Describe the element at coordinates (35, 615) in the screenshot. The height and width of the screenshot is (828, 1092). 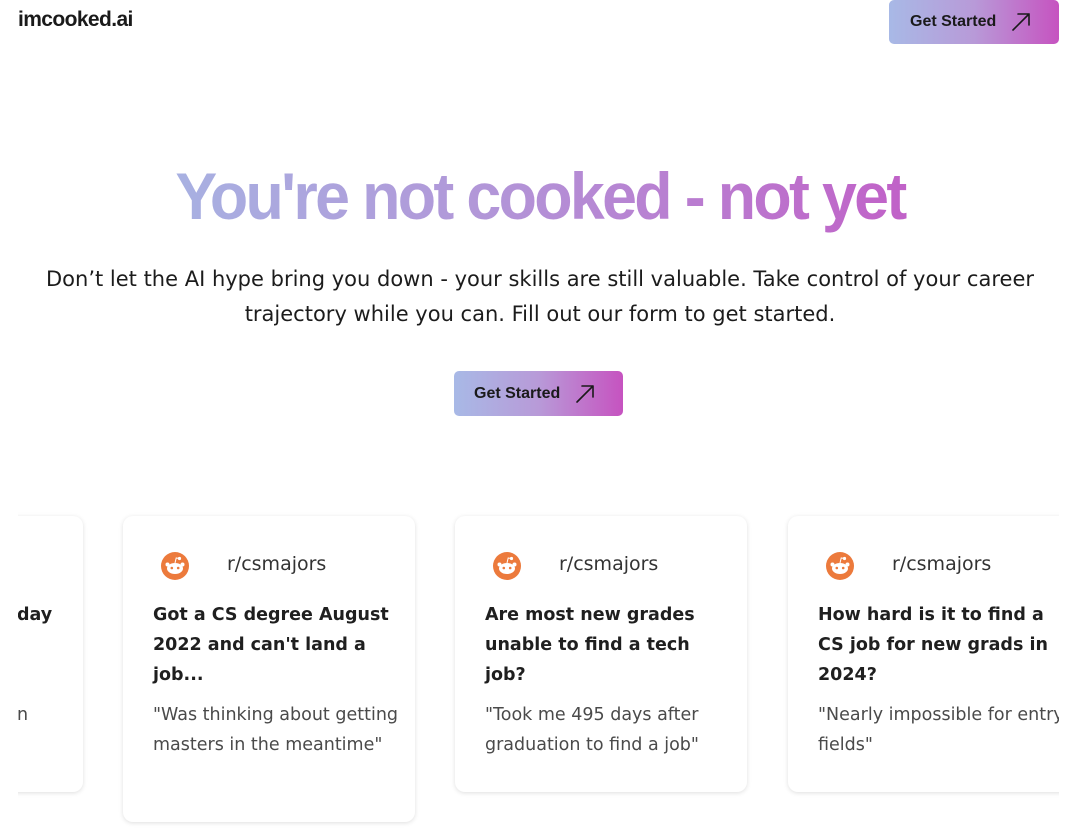
I see `card-title: day` at that location.